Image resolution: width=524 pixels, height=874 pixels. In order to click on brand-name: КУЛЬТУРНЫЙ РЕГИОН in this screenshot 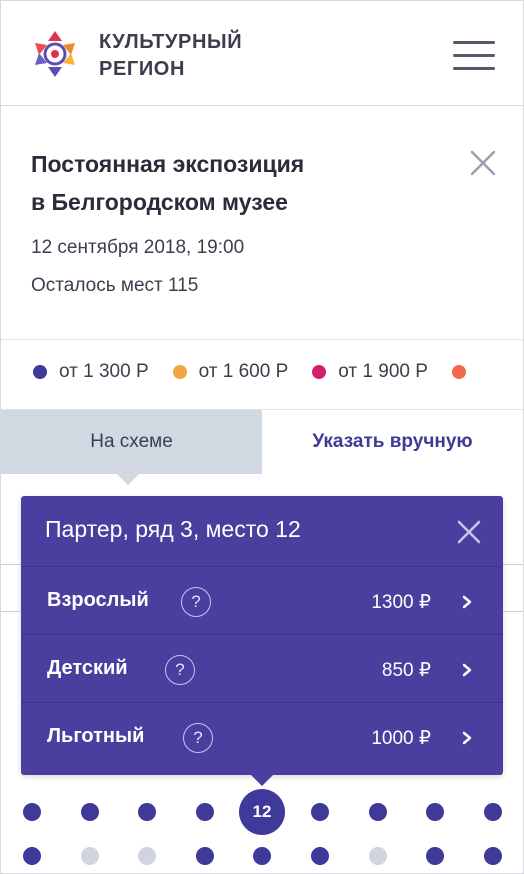, I will do `click(170, 56)`.